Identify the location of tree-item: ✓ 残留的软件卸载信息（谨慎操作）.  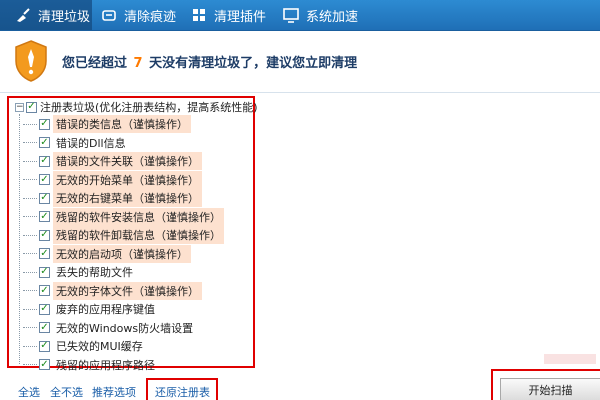
(123, 235).